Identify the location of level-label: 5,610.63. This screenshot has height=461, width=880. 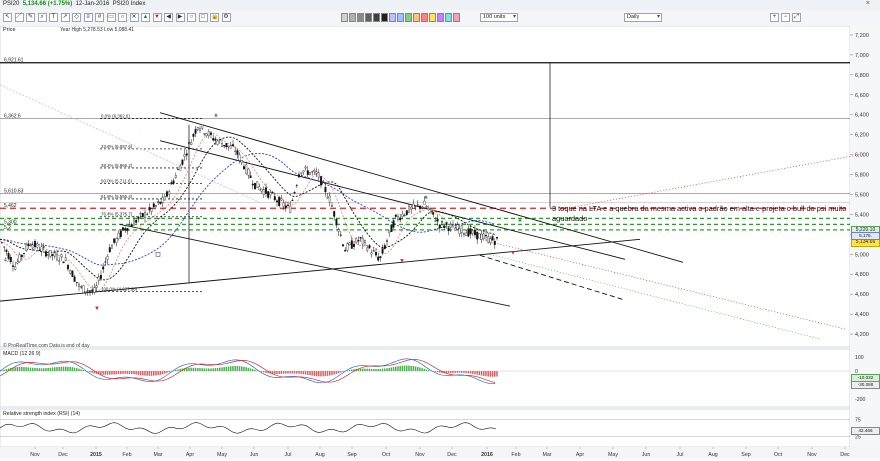
(14, 191).